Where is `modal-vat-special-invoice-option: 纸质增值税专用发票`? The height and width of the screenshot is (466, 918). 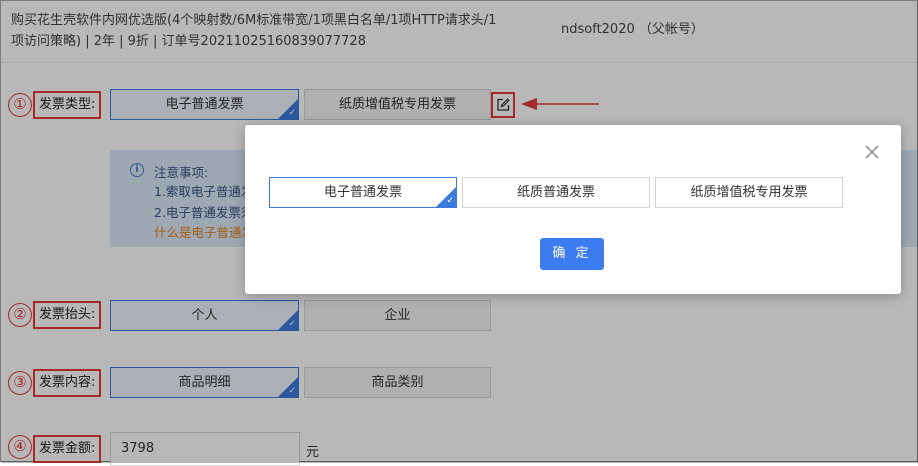
modal-vat-special-invoice-option: 纸质增值税专用发票 is located at coordinates (749, 192).